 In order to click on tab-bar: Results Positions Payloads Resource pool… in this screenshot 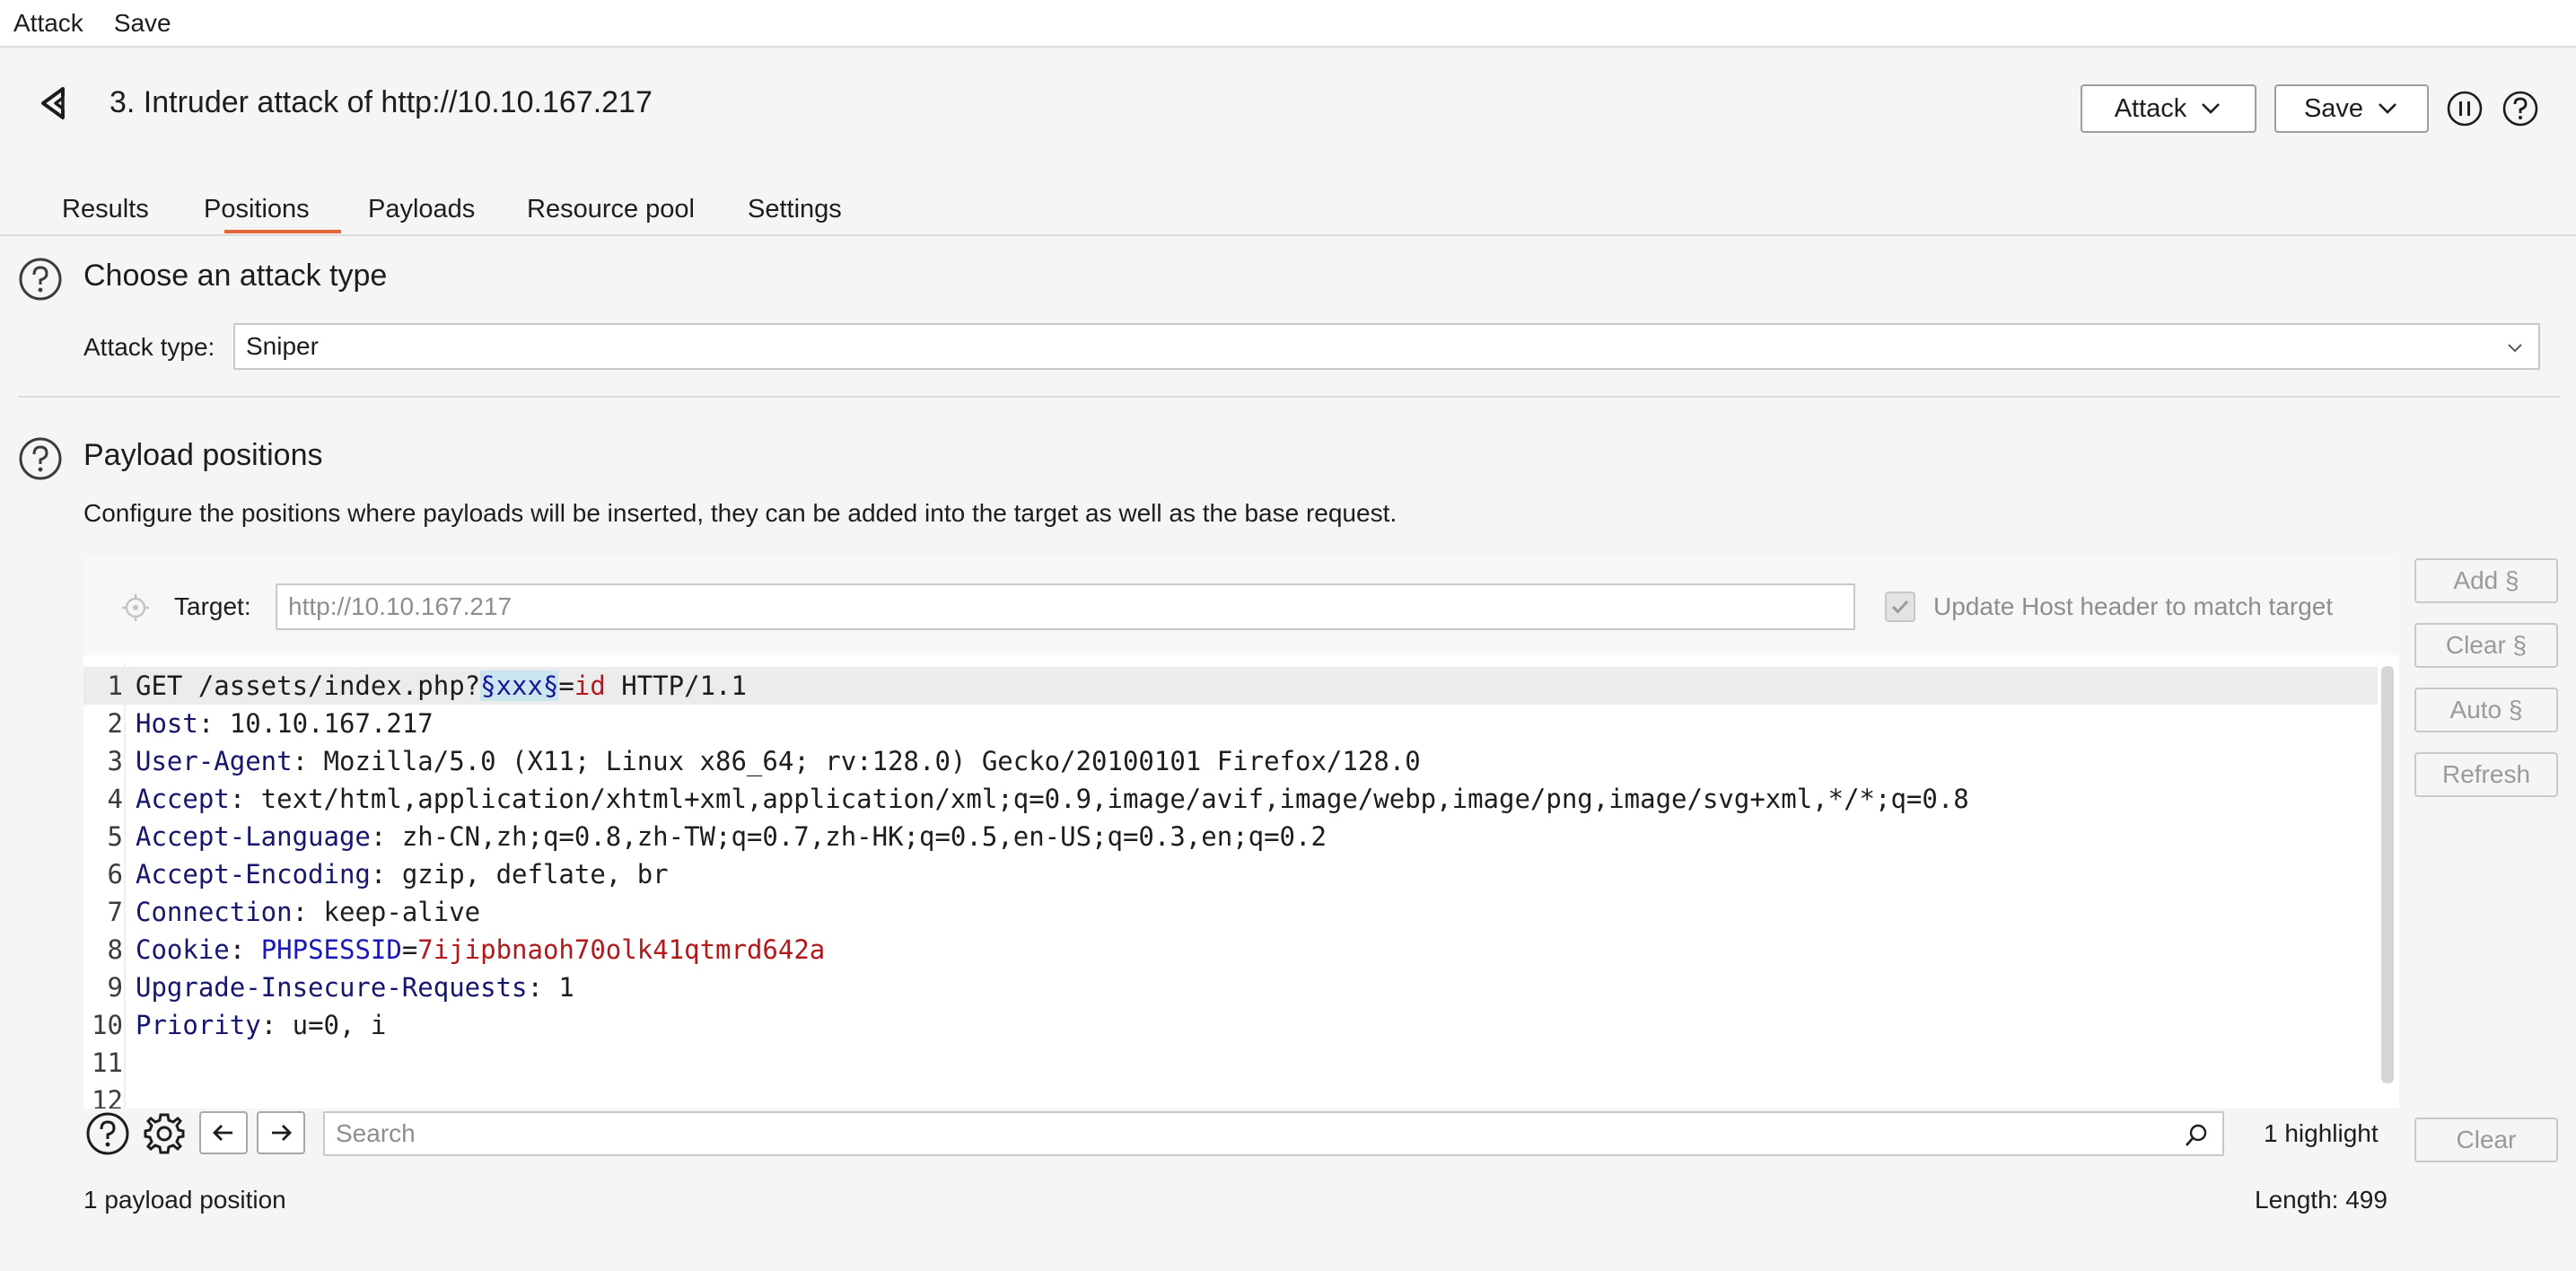, I will do `click(1288, 209)`.